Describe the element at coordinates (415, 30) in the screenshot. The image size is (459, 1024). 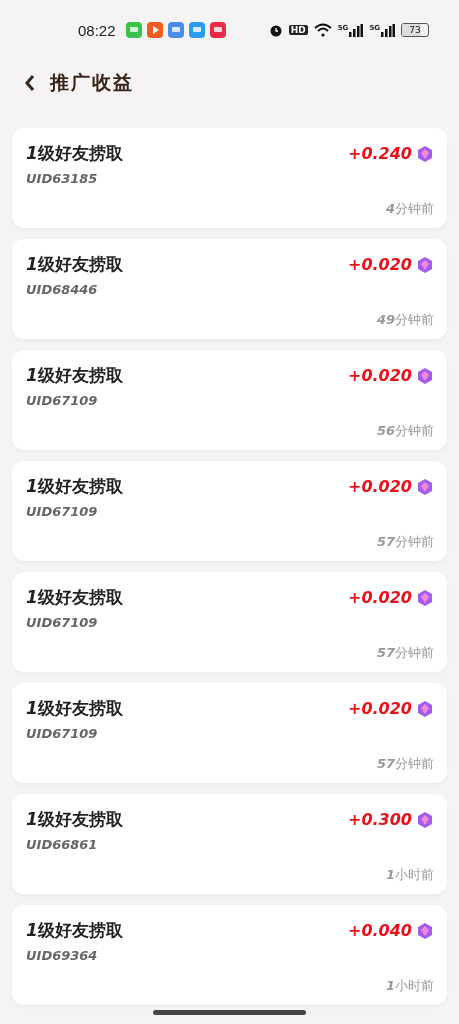
I see `battery-indicator: 73` at that location.